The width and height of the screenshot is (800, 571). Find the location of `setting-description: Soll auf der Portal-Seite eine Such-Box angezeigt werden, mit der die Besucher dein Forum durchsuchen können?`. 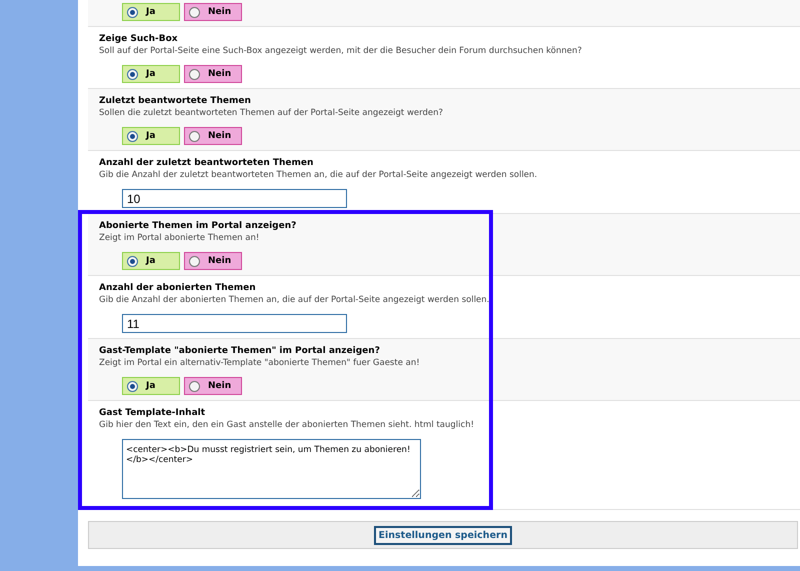

setting-description: Soll auf der Portal-Seite eine Such-Box angezeigt werden, mit der die Besucher dein Forum durchsuchen können? is located at coordinates (341, 51).